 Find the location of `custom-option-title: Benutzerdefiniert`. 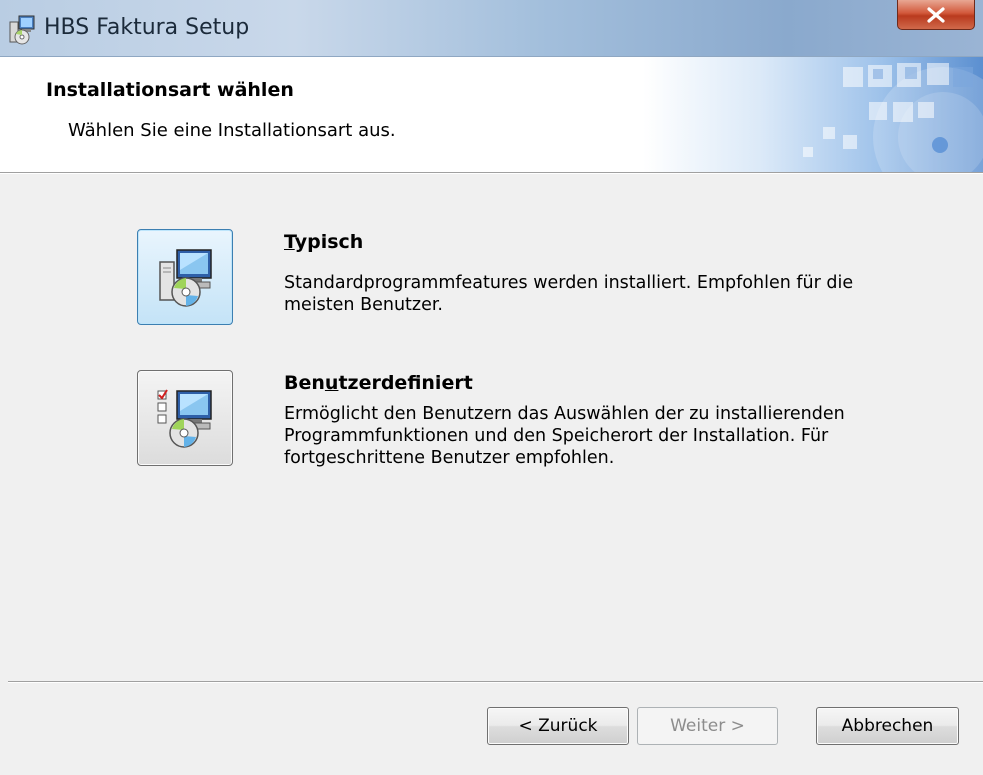

custom-option-title: Benutzerdefiniert is located at coordinates (378, 383).